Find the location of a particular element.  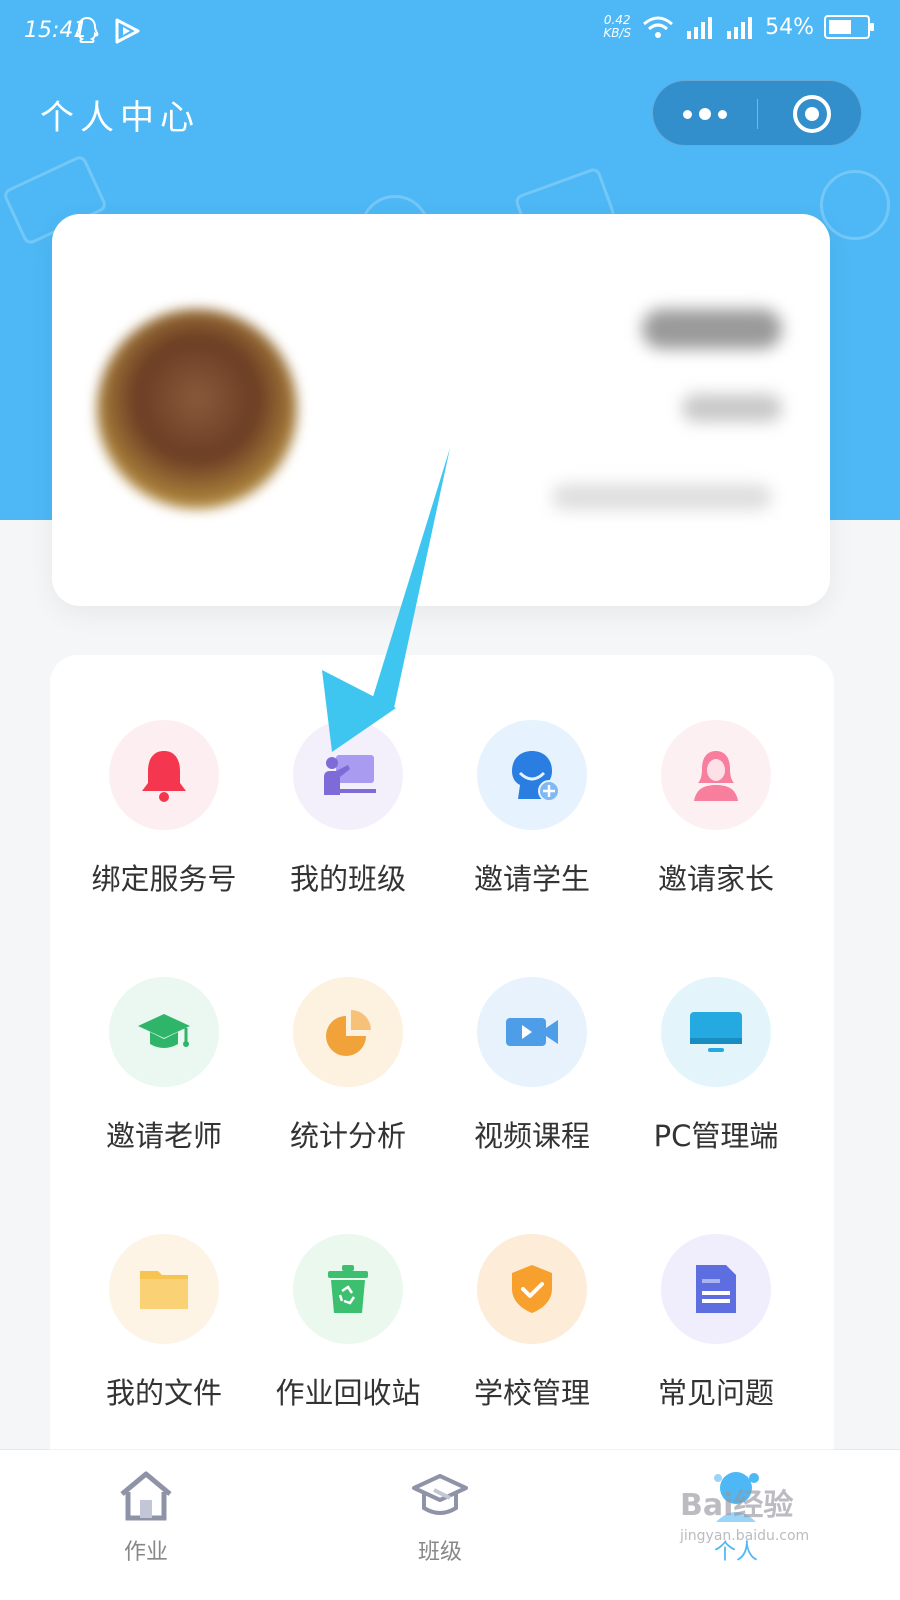

tab-class: 班级 is located at coordinates (440, 1528).